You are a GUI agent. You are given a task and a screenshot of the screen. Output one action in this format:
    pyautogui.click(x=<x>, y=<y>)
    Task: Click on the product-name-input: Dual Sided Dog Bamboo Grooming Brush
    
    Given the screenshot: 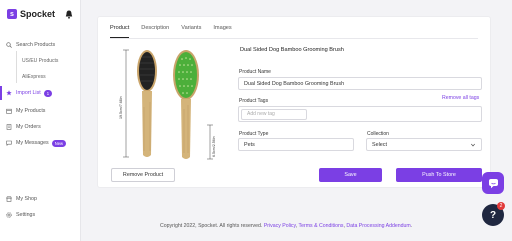 What is the action you would take?
    pyautogui.click(x=360, y=83)
    